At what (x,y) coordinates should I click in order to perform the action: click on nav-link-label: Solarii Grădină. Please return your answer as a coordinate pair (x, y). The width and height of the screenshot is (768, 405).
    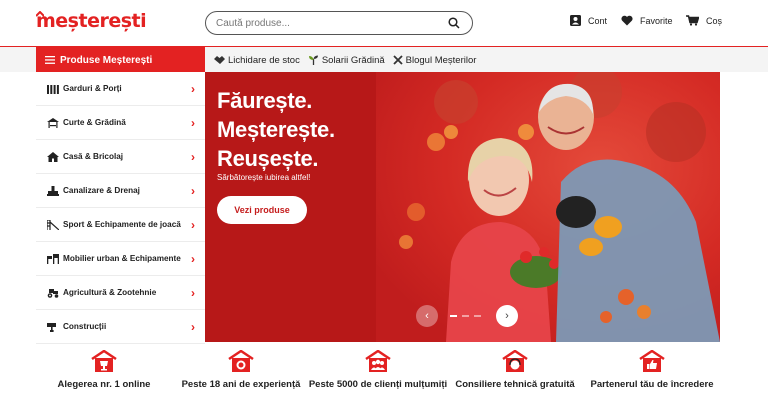
    Looking at the image, I should click on (353, 60).